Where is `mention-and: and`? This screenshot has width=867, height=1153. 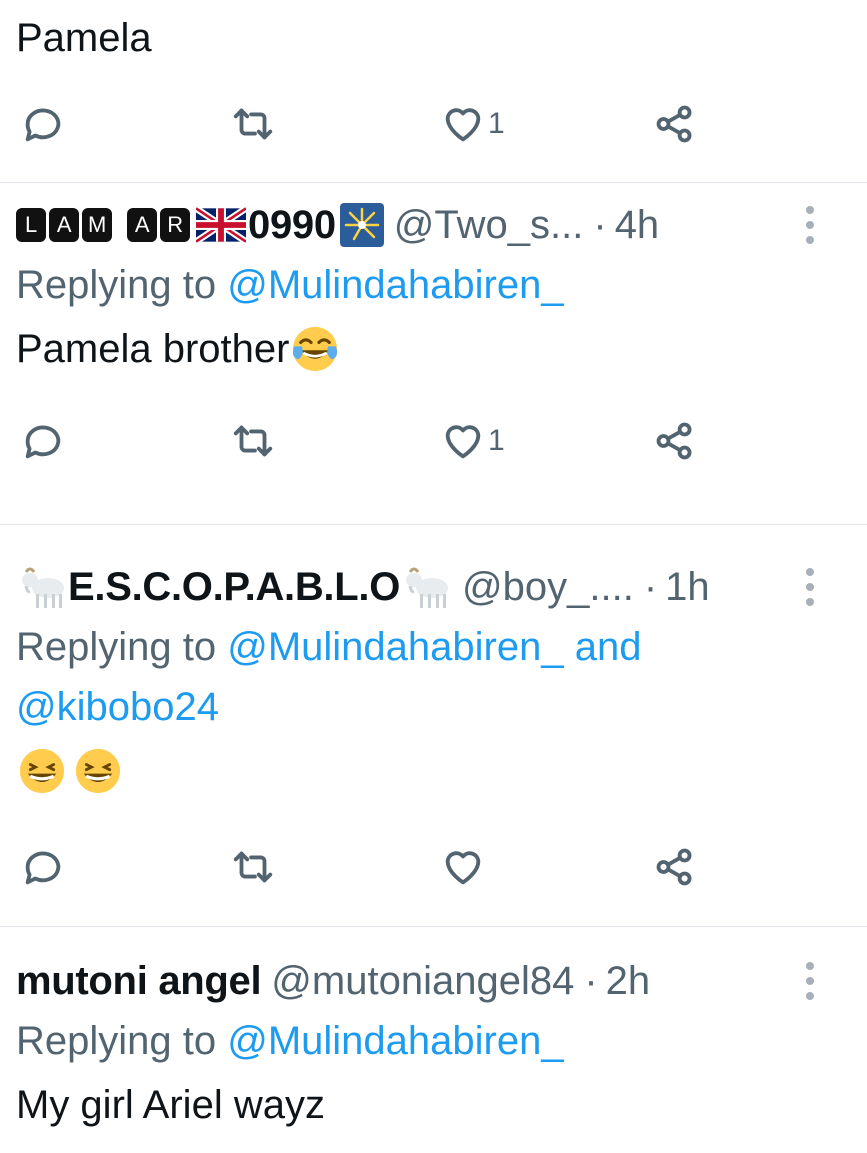 mention-and: and is located at coordinates (602, 647).